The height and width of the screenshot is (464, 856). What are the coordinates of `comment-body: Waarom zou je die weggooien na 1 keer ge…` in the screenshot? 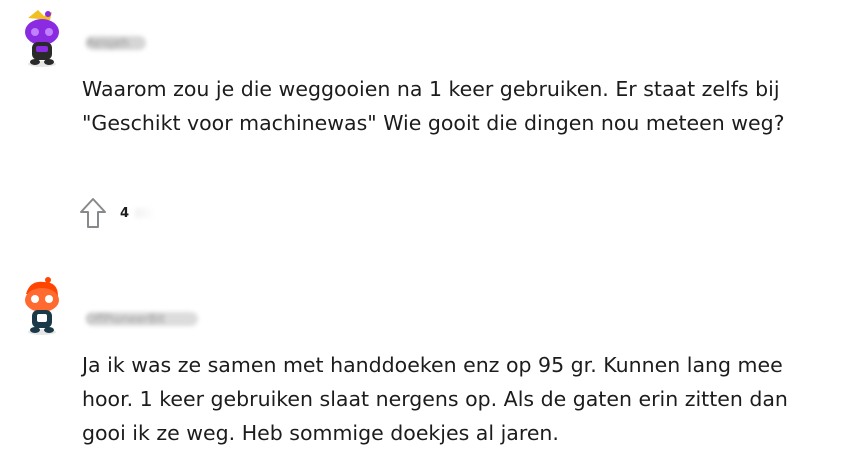 It's located at (433, 106).